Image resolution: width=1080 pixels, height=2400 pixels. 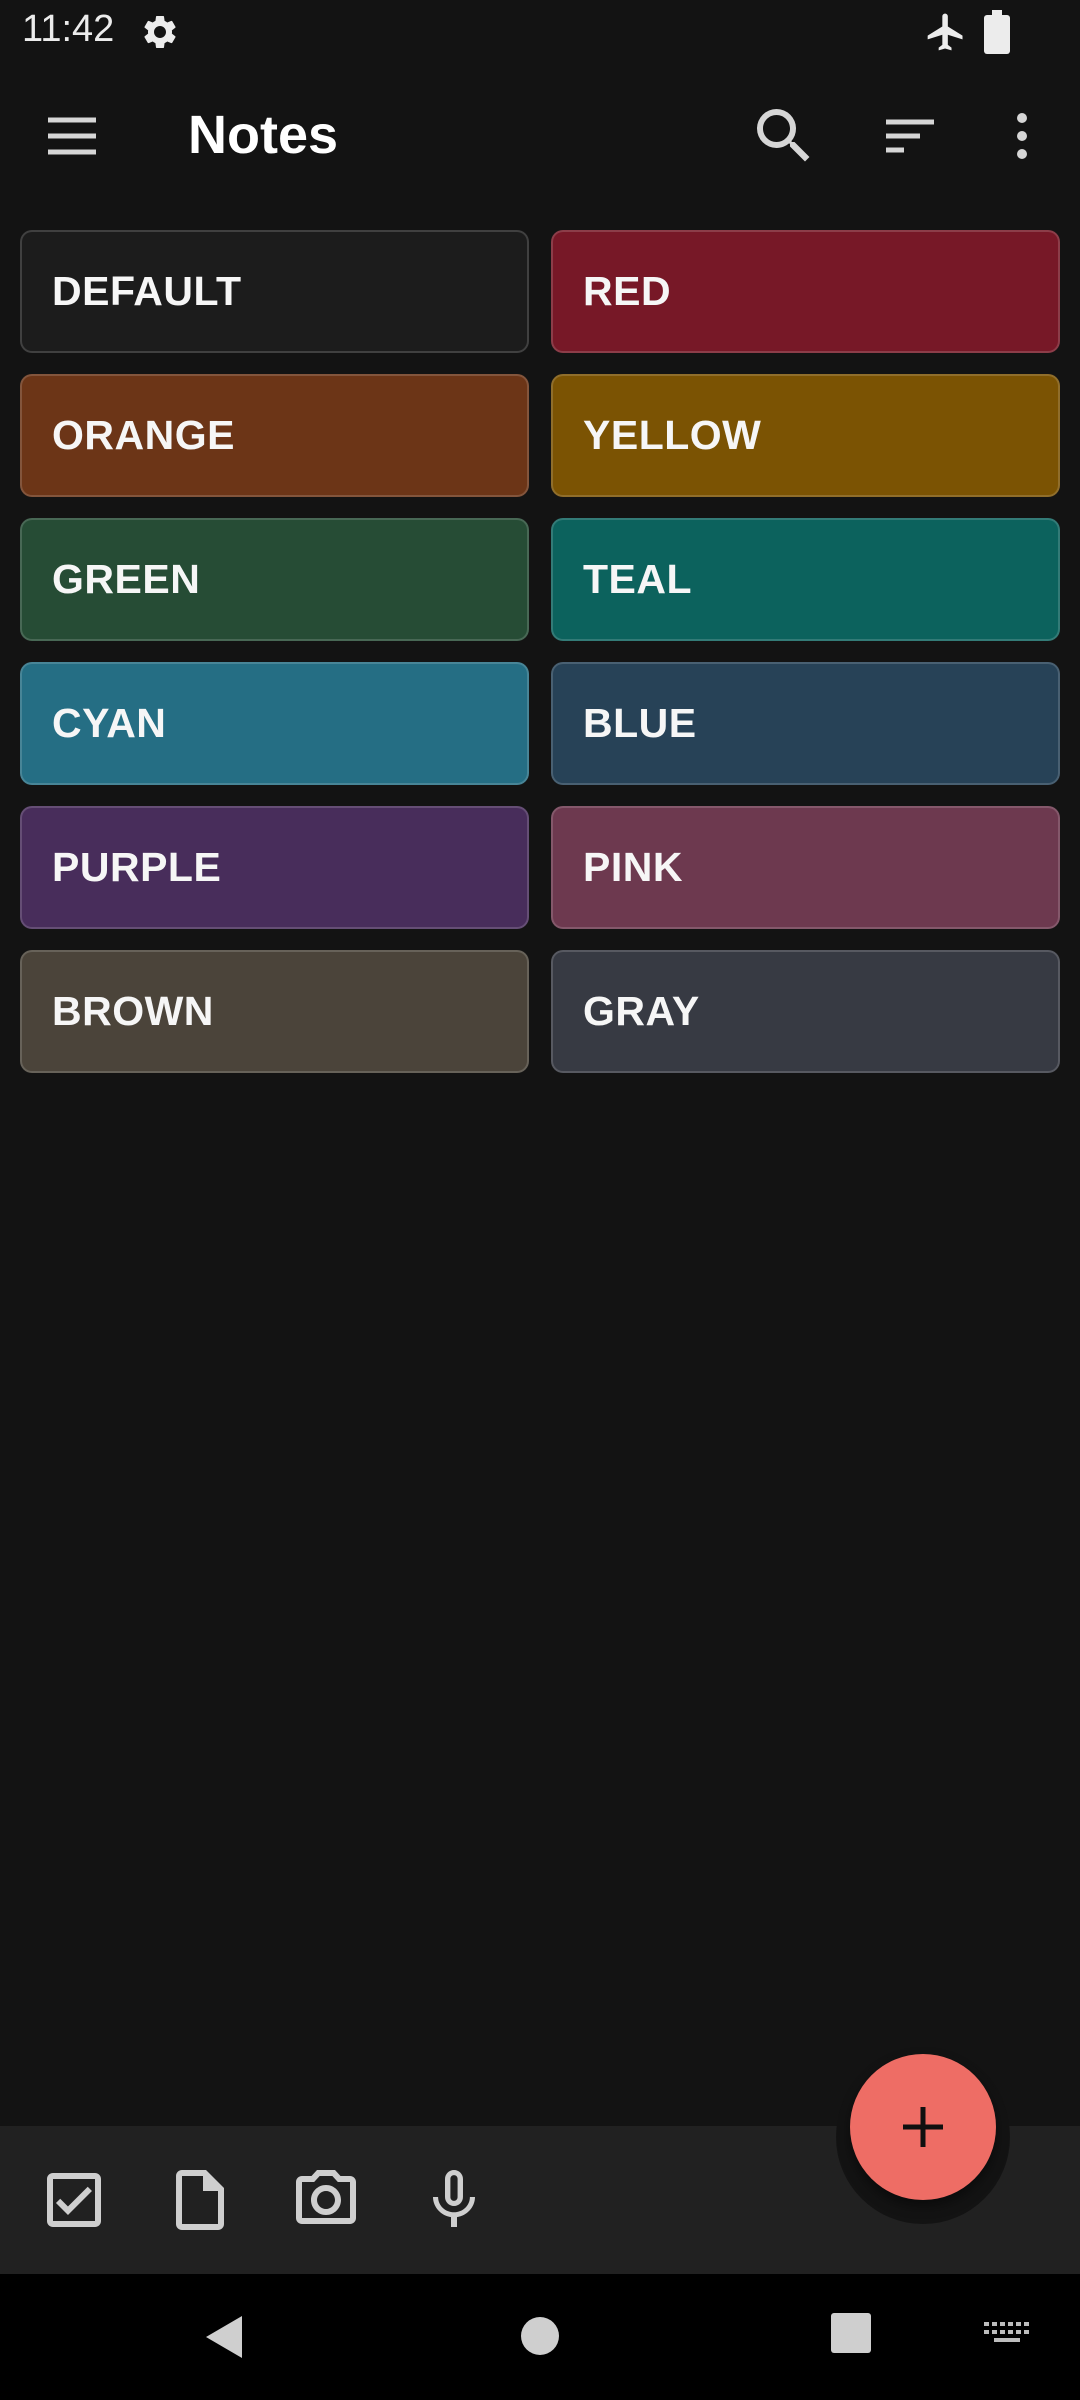 What do you see at coordinates (627, 291) in the screenshot?
I see `note-label: RED` at bounding box center [627, 291].